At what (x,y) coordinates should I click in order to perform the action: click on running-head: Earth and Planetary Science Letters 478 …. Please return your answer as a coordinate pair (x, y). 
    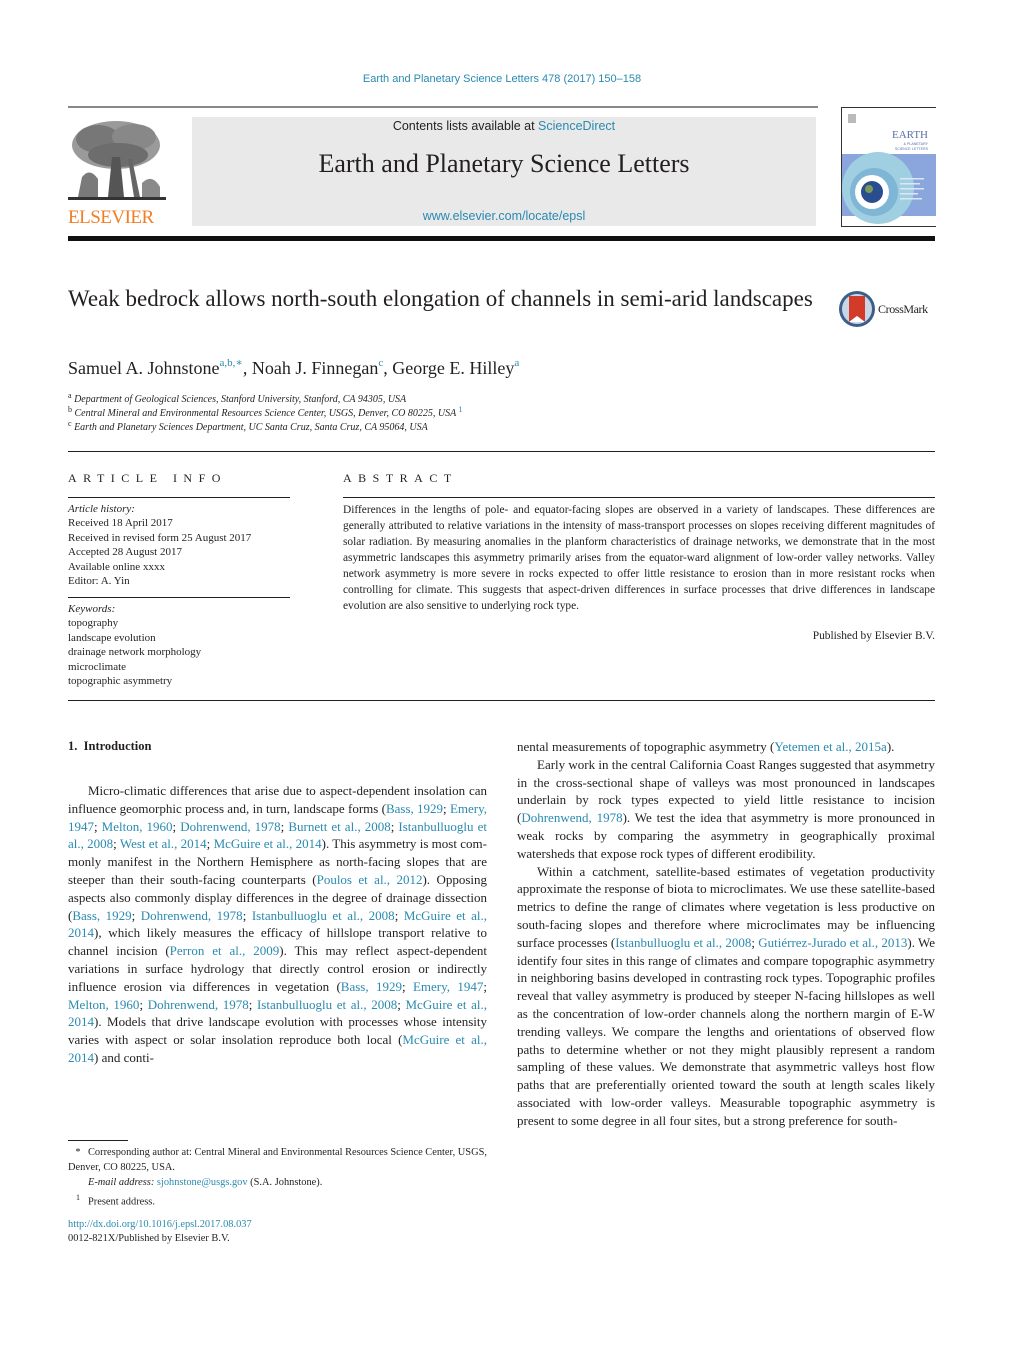
    Looking at the image, I should click on (502, 79).